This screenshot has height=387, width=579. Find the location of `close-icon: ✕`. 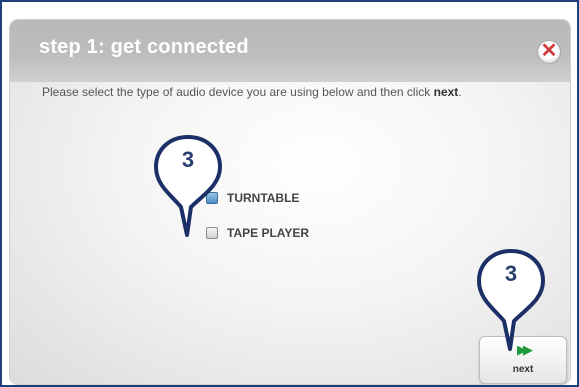

close-icon: ✕ is located at coordinates (549, 51).